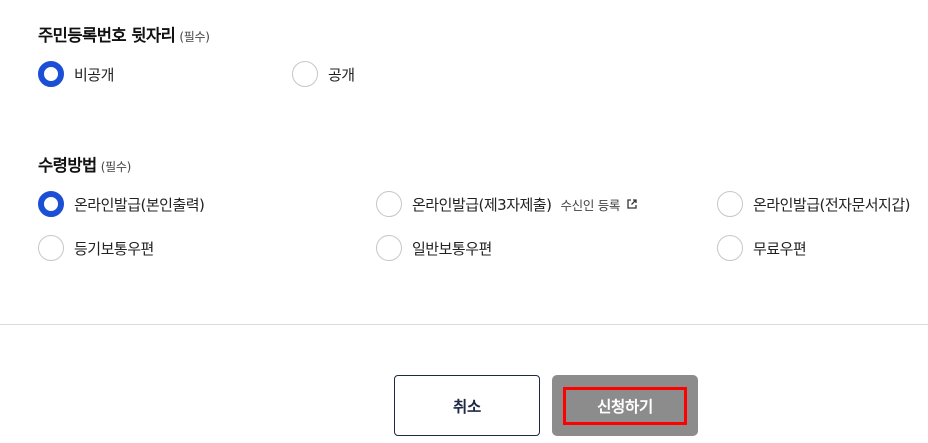 The image size is (928, 443). I want to click on submit-button: 신청하기, so click(625, 405).